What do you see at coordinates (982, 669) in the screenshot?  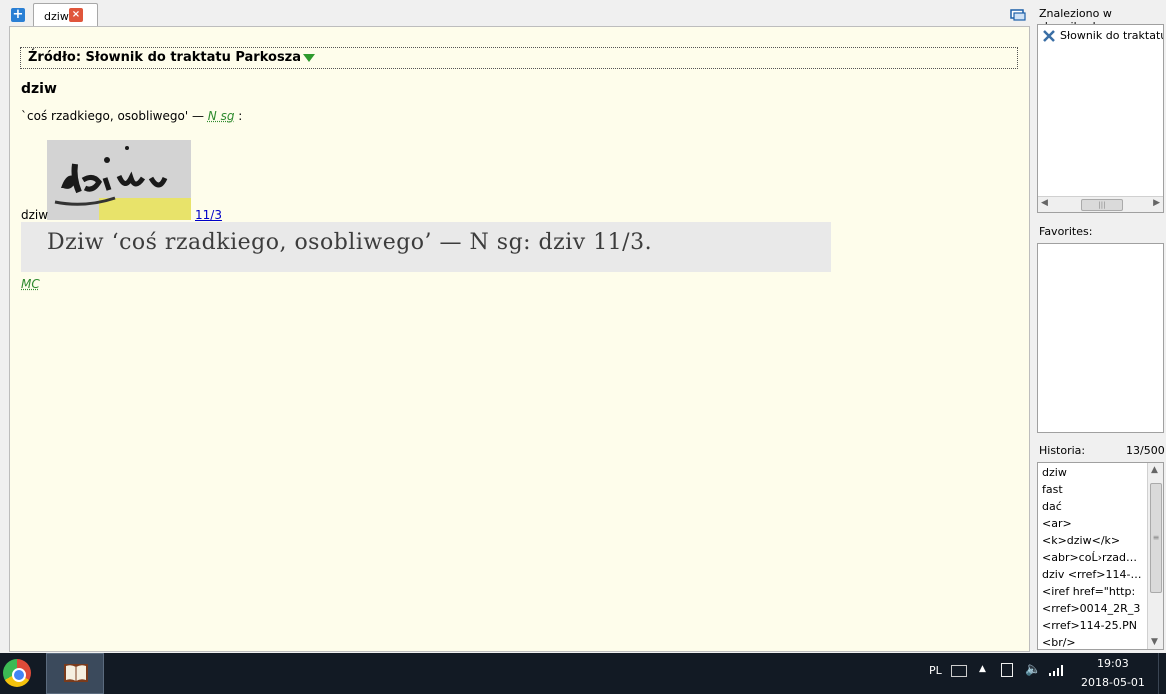 I see `show-hidden-icons-icon: ▲` at bounding box center [982, 669].